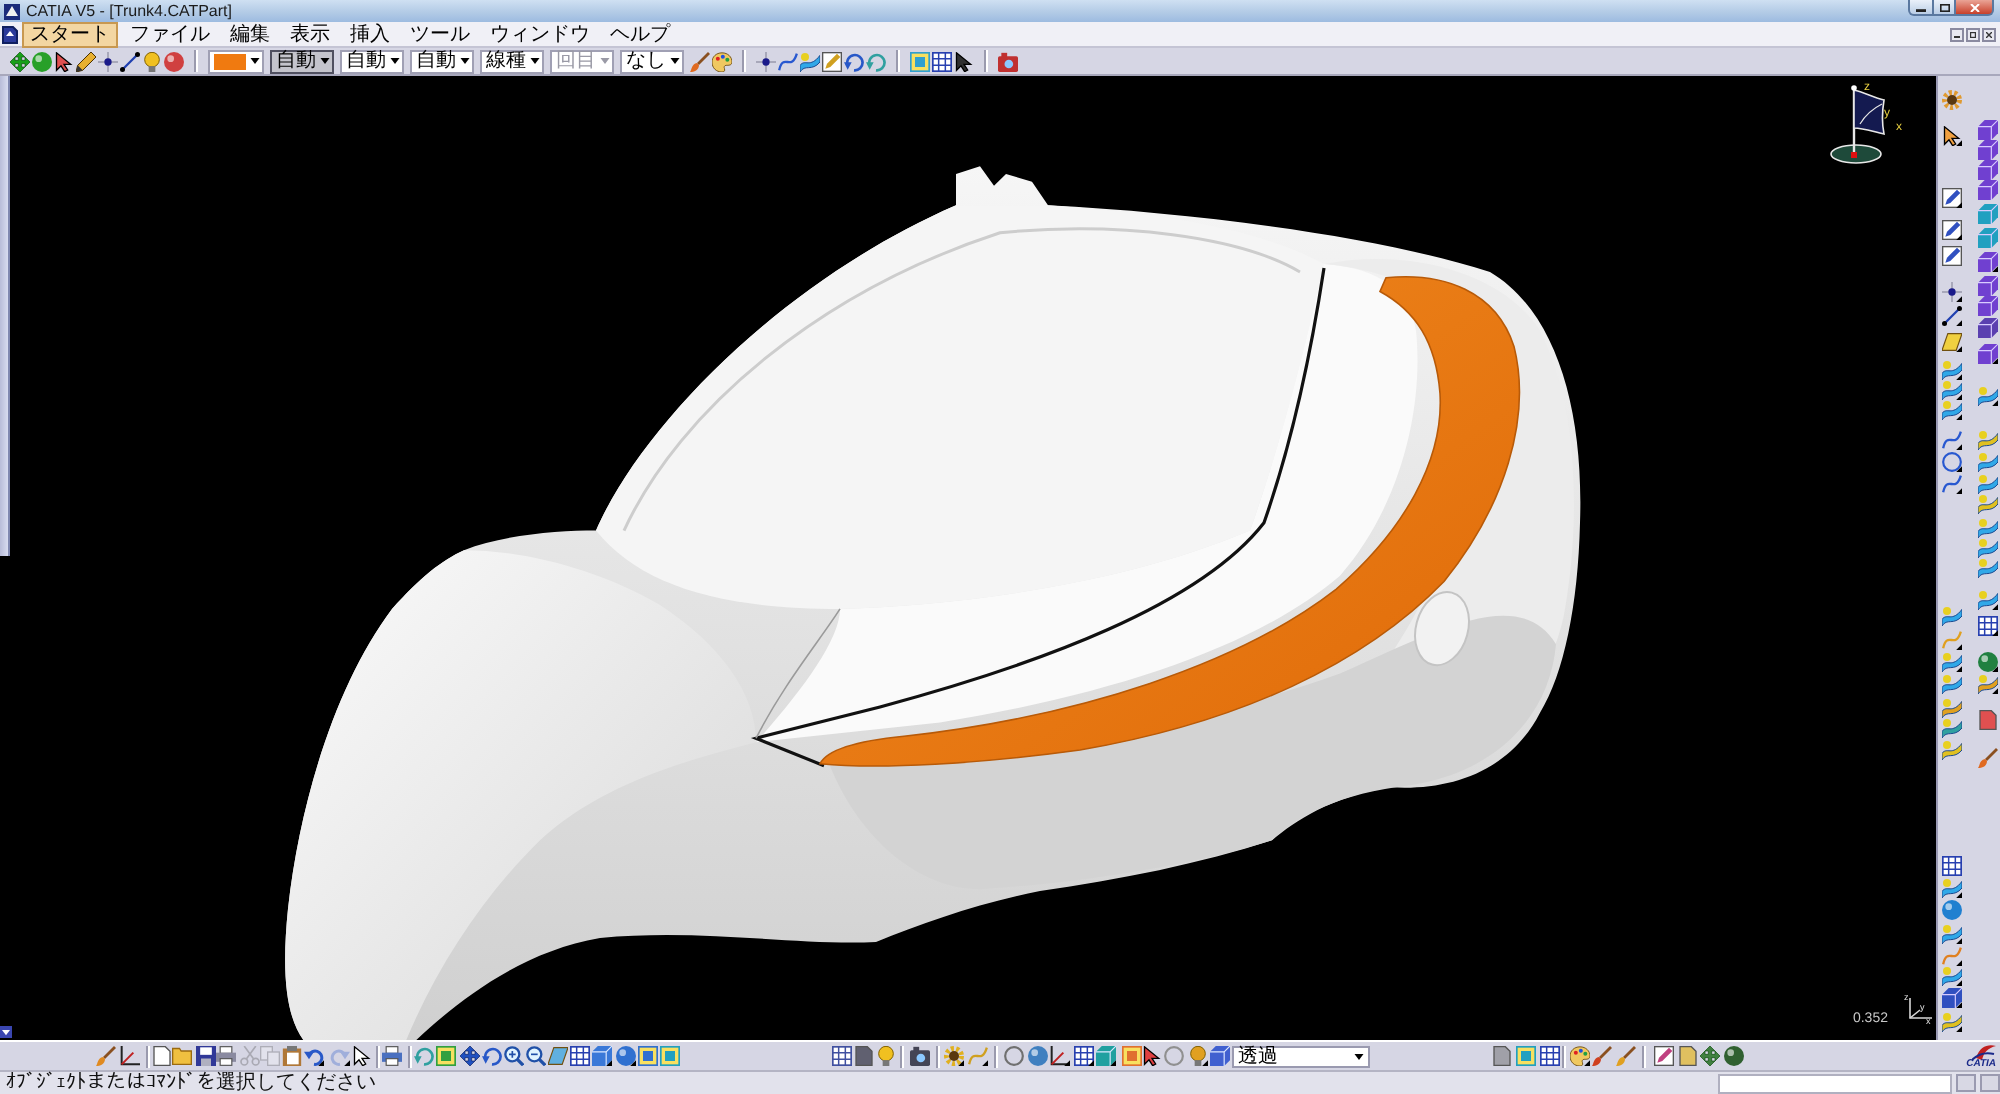  Describe the element at coordinates (492, 1056) in the screenshot. I see `rotate-icon` at that location.